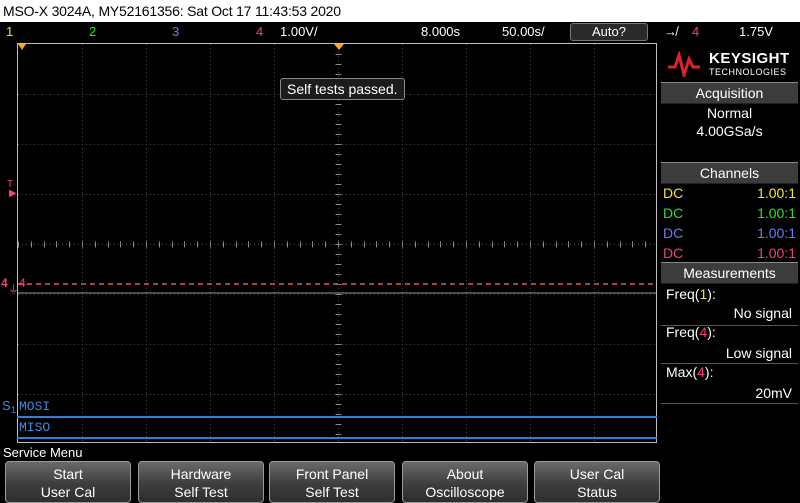 This screenshot has width=800, height=503. What do you see at coordinates (691, 294) in the screenshot?
I see `measurement-label: Freq(1):` at bounding box center [691, 294].